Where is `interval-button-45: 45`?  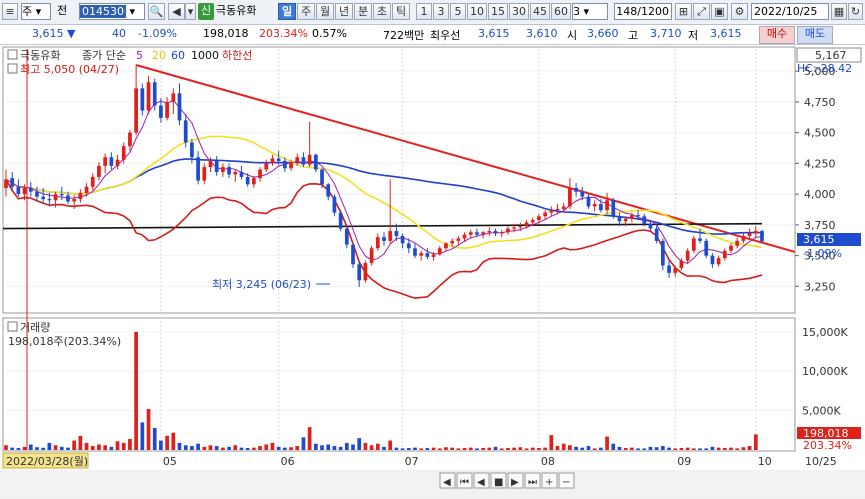
interval-button-45: 45 is located at coordinates (540, 11).